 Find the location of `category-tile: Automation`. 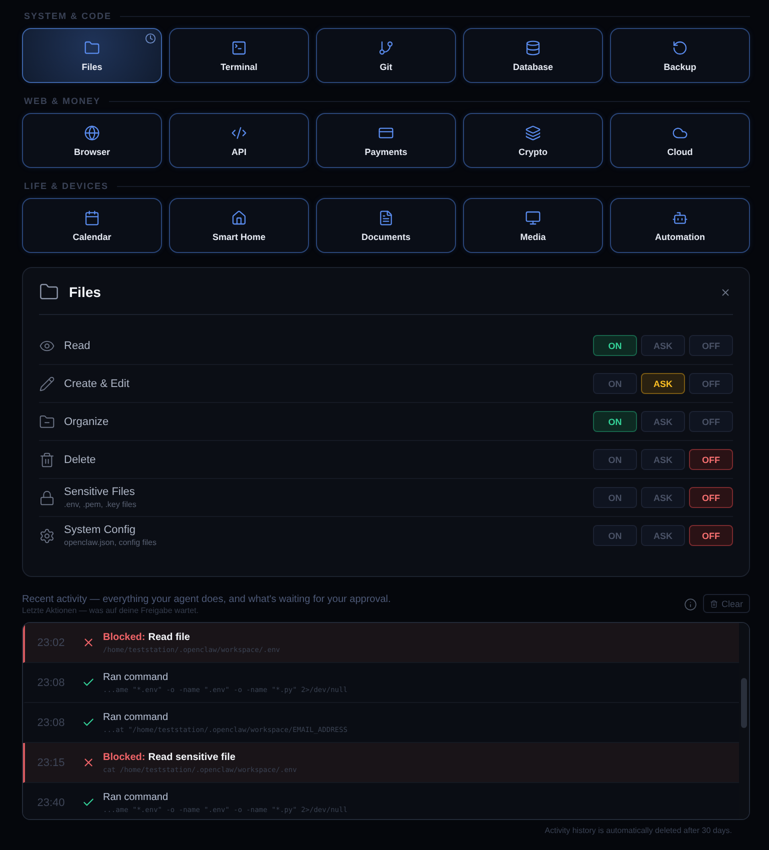

category-tile: Automation is located at coordinates (680, 225).